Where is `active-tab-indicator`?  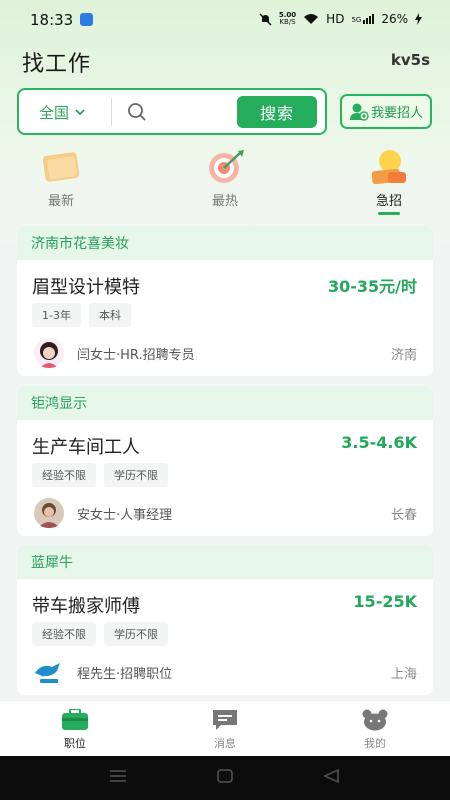
active-tab-indicator is located at coordinates (389, 213).